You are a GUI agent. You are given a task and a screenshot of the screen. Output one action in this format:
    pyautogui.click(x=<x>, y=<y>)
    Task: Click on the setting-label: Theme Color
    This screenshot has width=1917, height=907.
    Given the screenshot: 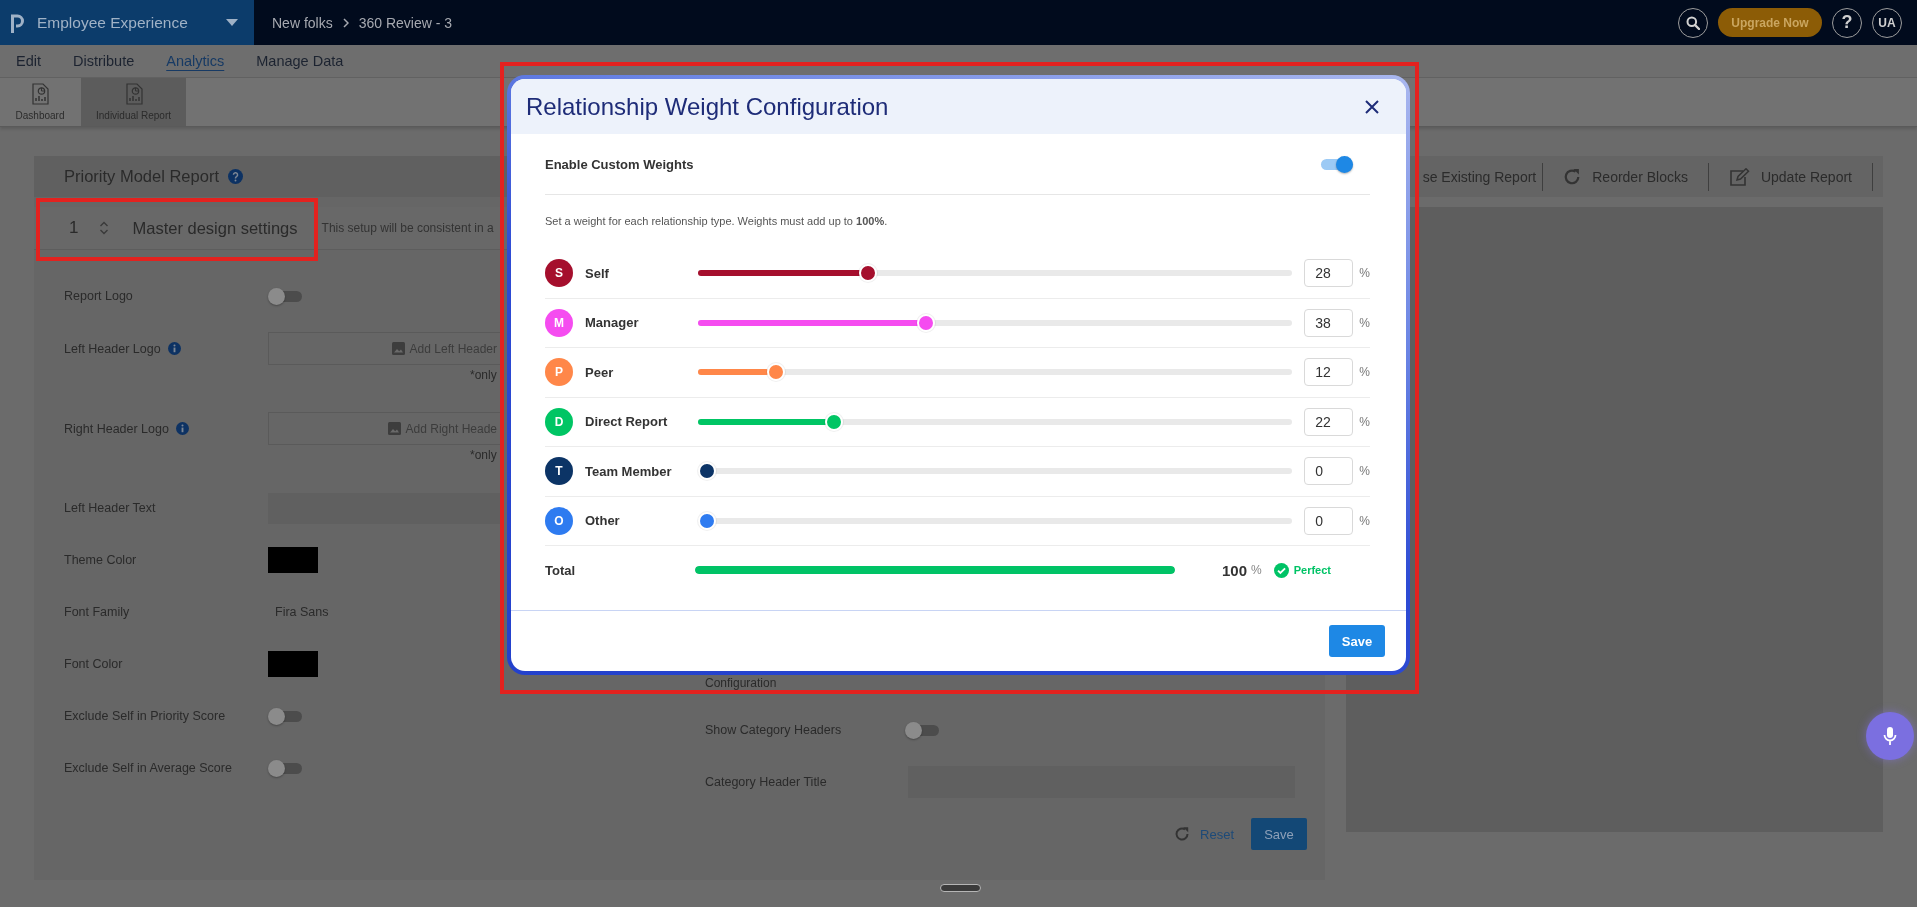 What is the action you would take?
    pyautogui.click(x=100, y=560)
    